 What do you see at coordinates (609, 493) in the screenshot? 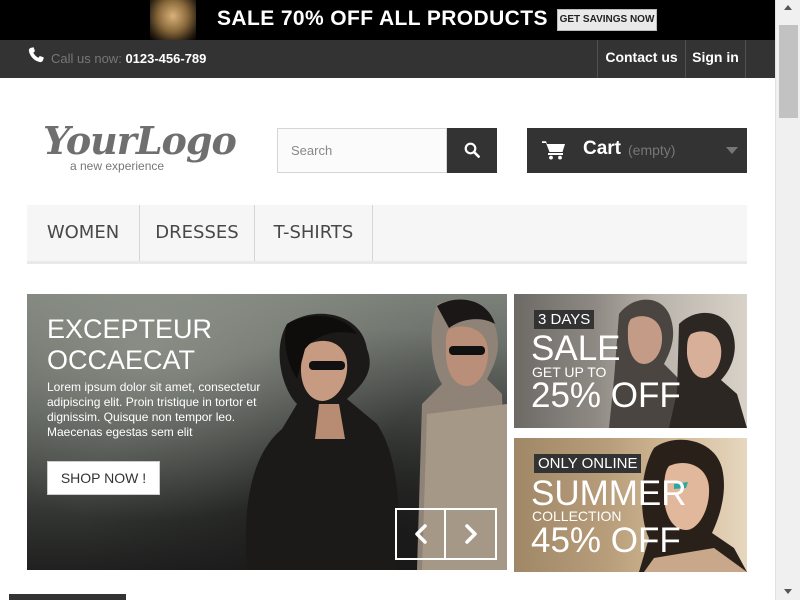
I see `promo-headline: SUMMER` at bounding box center [609, 493].